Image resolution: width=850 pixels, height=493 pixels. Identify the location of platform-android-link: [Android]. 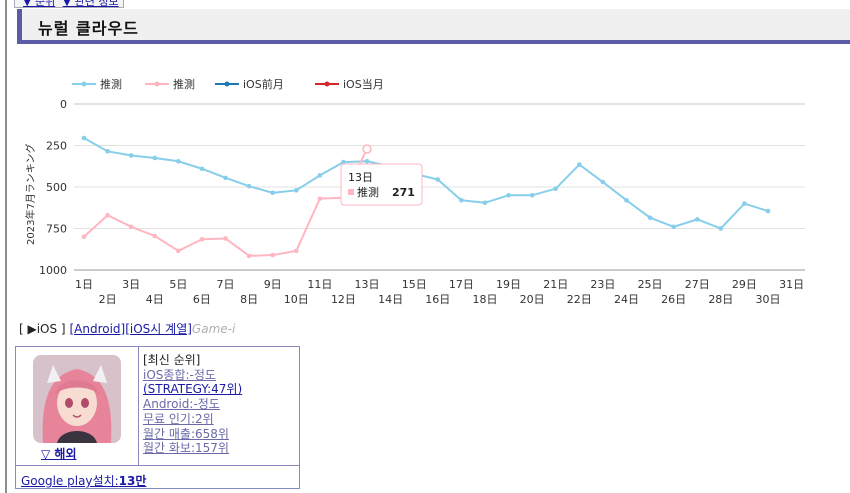
(97, 329).